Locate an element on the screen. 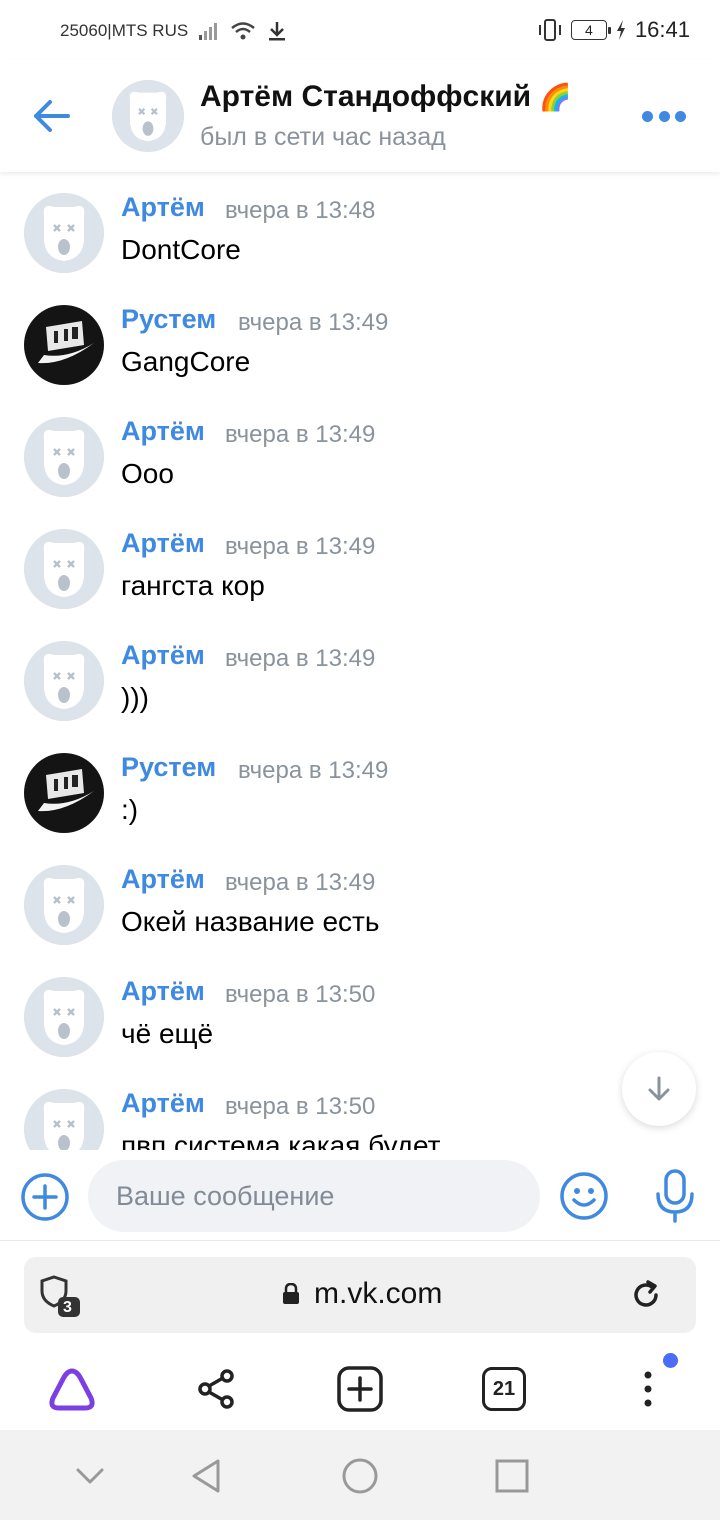 The width and height of the screenshot is (720, 1520). clock: 16:41 is located at coordinates (662, 29).